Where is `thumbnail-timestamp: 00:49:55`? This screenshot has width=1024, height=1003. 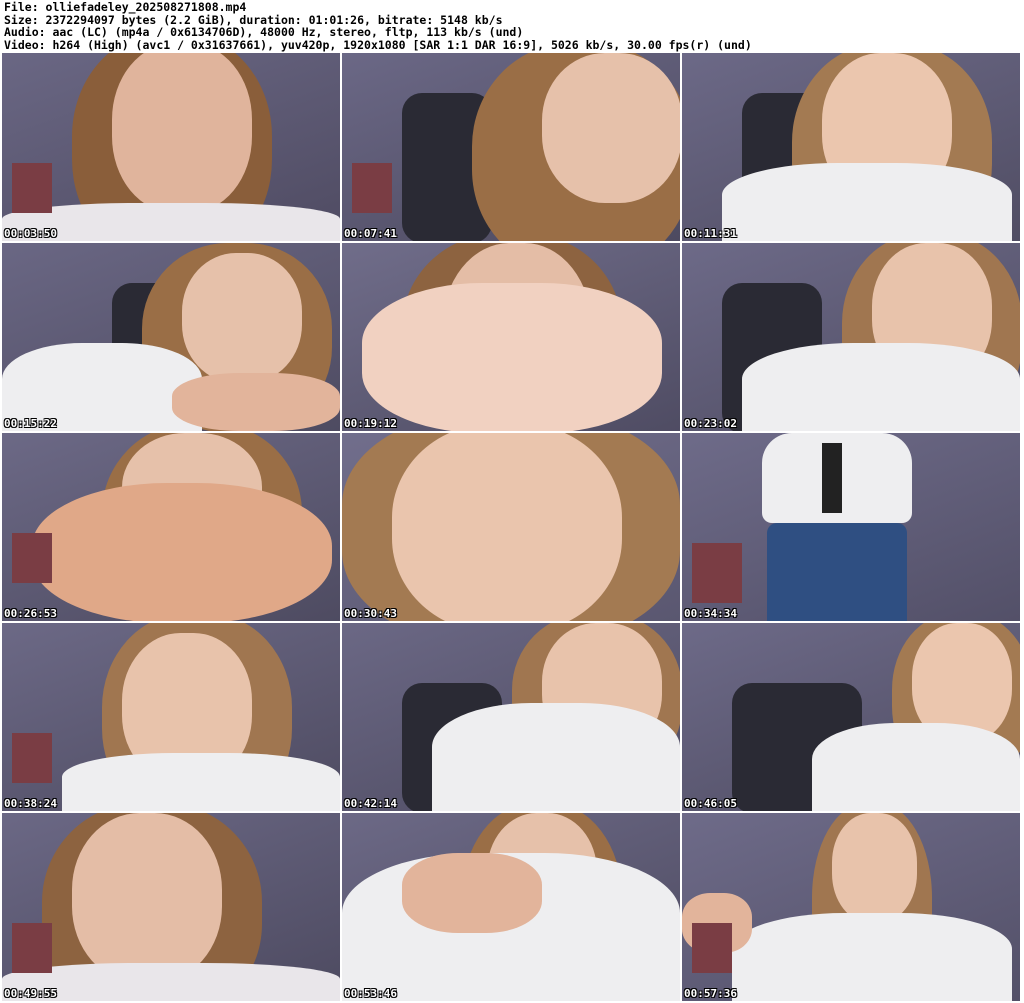
thumbnail-timestamp: 00:49:55 is located at coordinates (30, 993).